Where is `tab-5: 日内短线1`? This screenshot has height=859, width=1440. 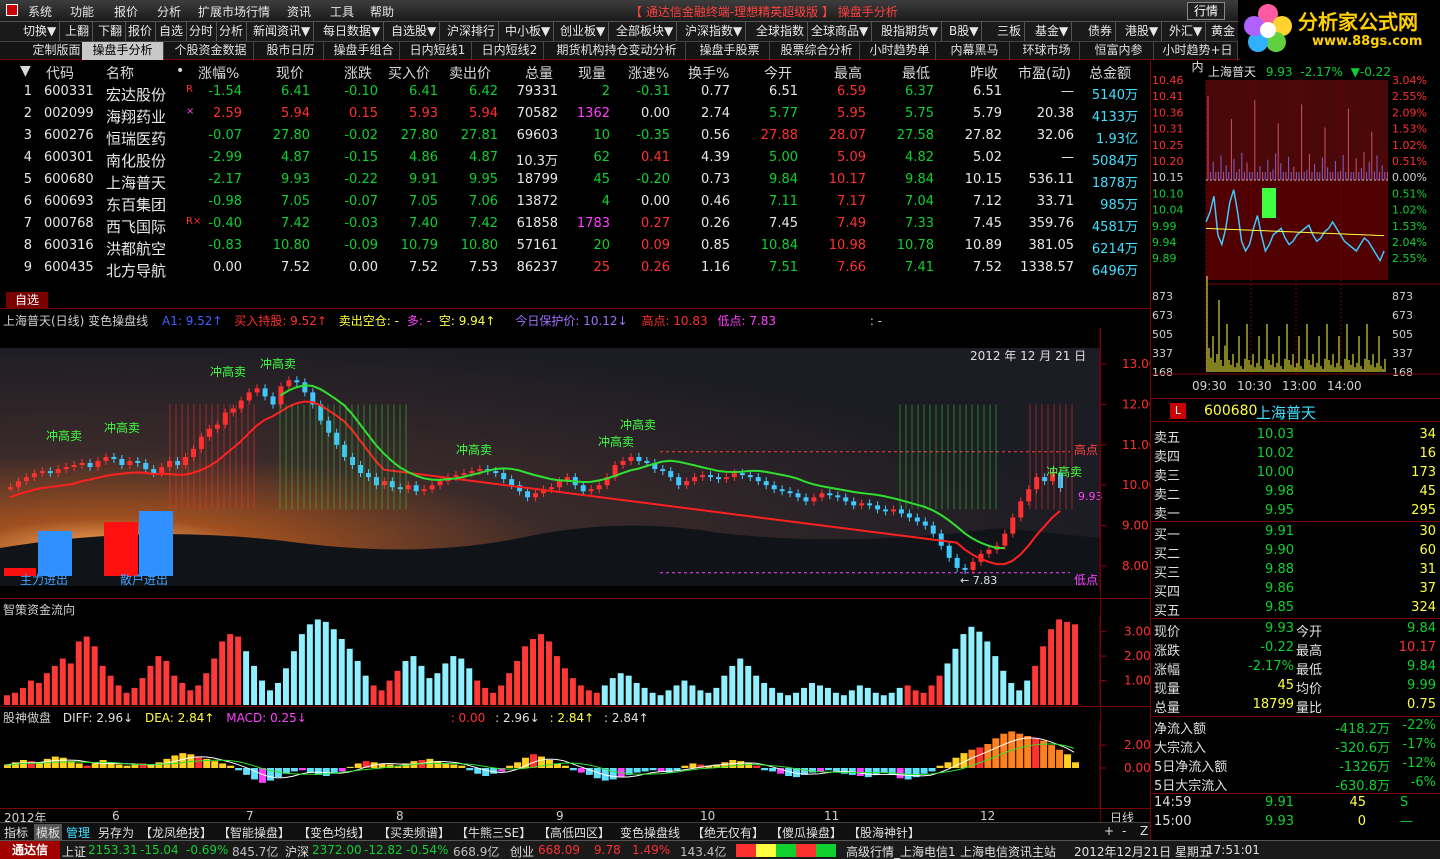
tab-5: 日内短线1 is located at coordinates (438, 51).